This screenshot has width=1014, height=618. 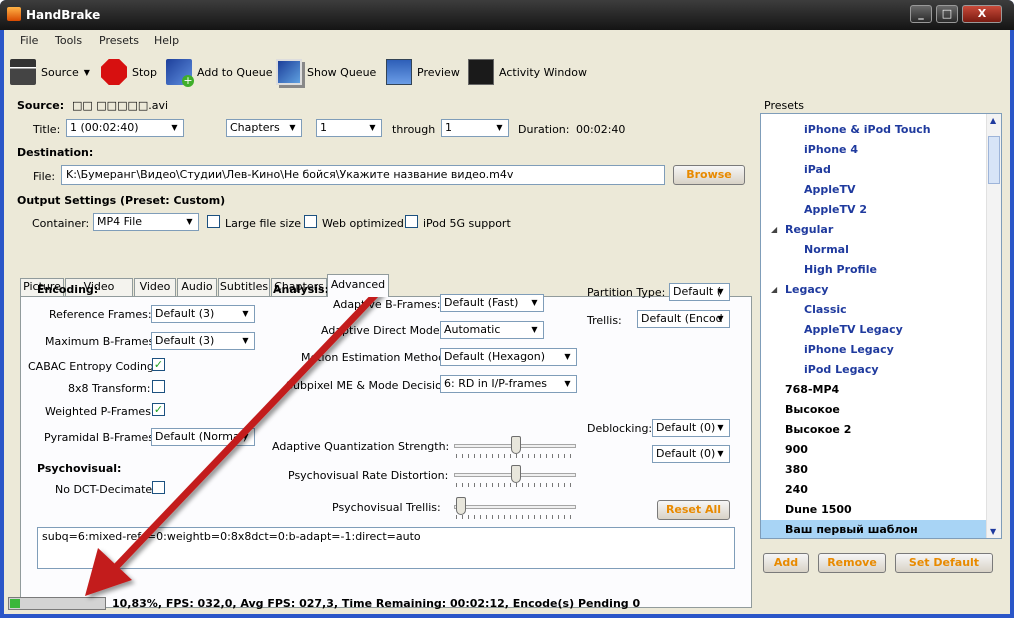 I want to click on annotation-arrow, so click(x=234, y=441).